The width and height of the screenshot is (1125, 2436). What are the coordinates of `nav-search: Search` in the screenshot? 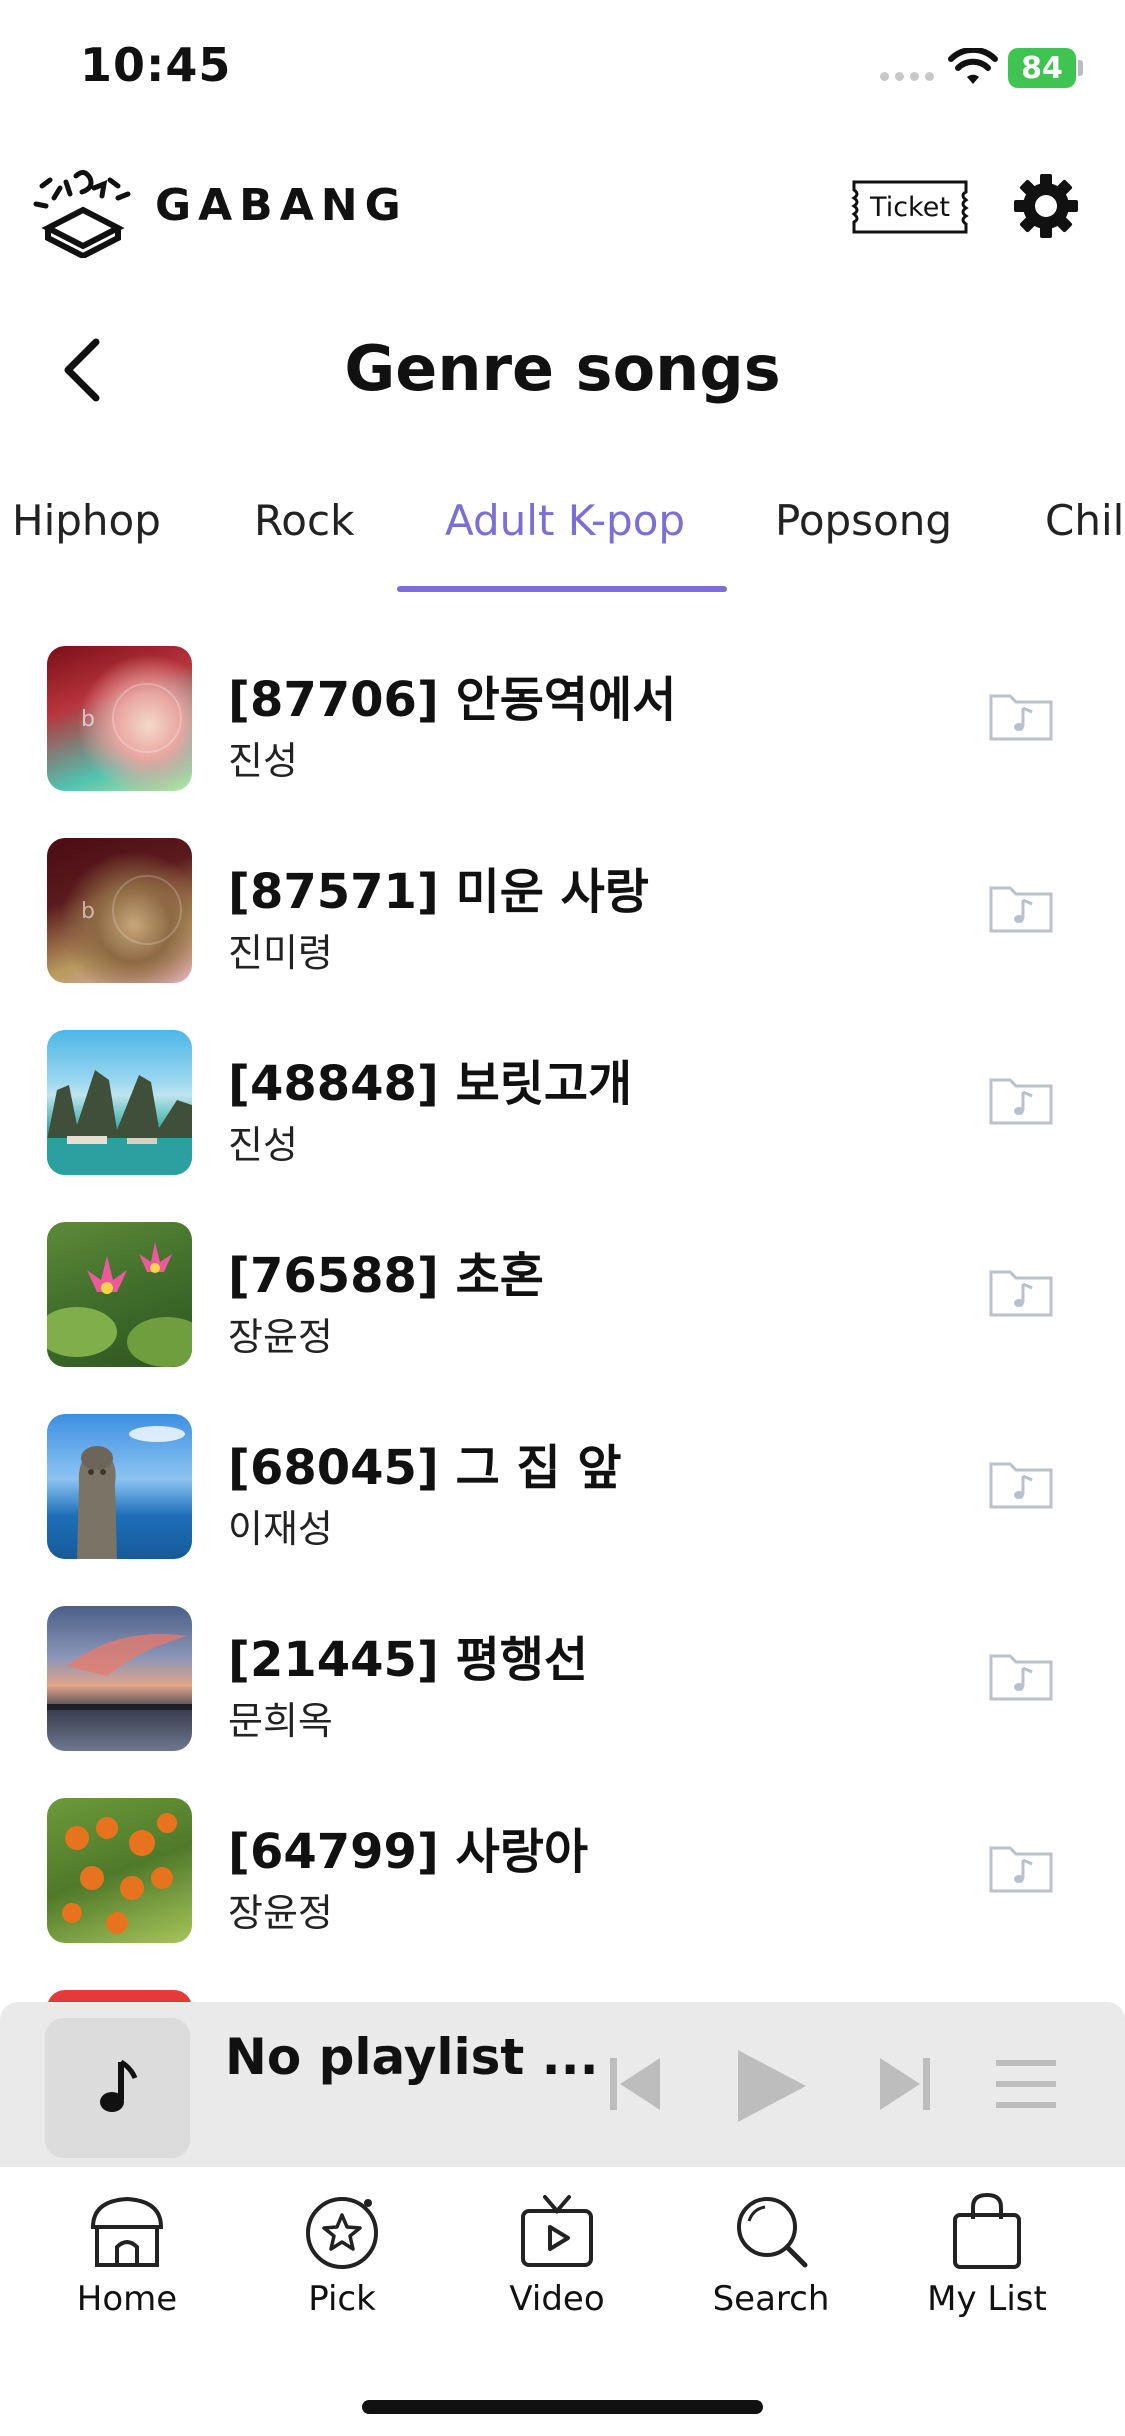 It's located at (771, 2266).